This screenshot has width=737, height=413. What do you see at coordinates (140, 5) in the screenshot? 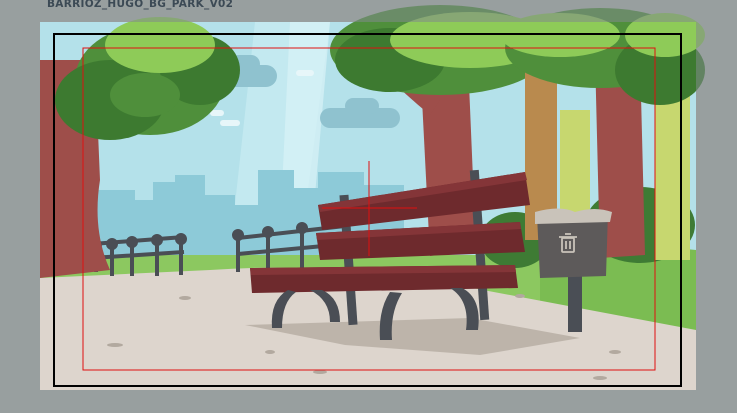
I see `file-name-label: BARRIOZ_HUGO_BG_PARK_V02` at bounding box center [140, 5].